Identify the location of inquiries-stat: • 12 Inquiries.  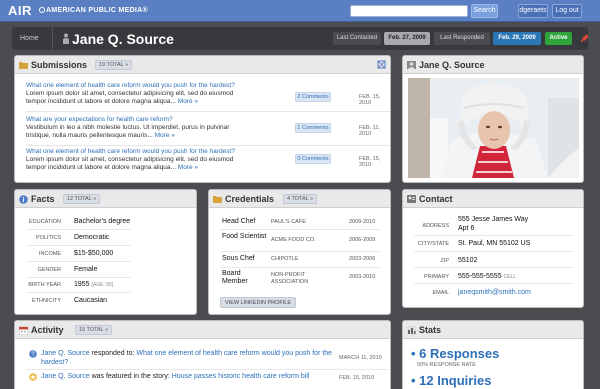
(451, 380).